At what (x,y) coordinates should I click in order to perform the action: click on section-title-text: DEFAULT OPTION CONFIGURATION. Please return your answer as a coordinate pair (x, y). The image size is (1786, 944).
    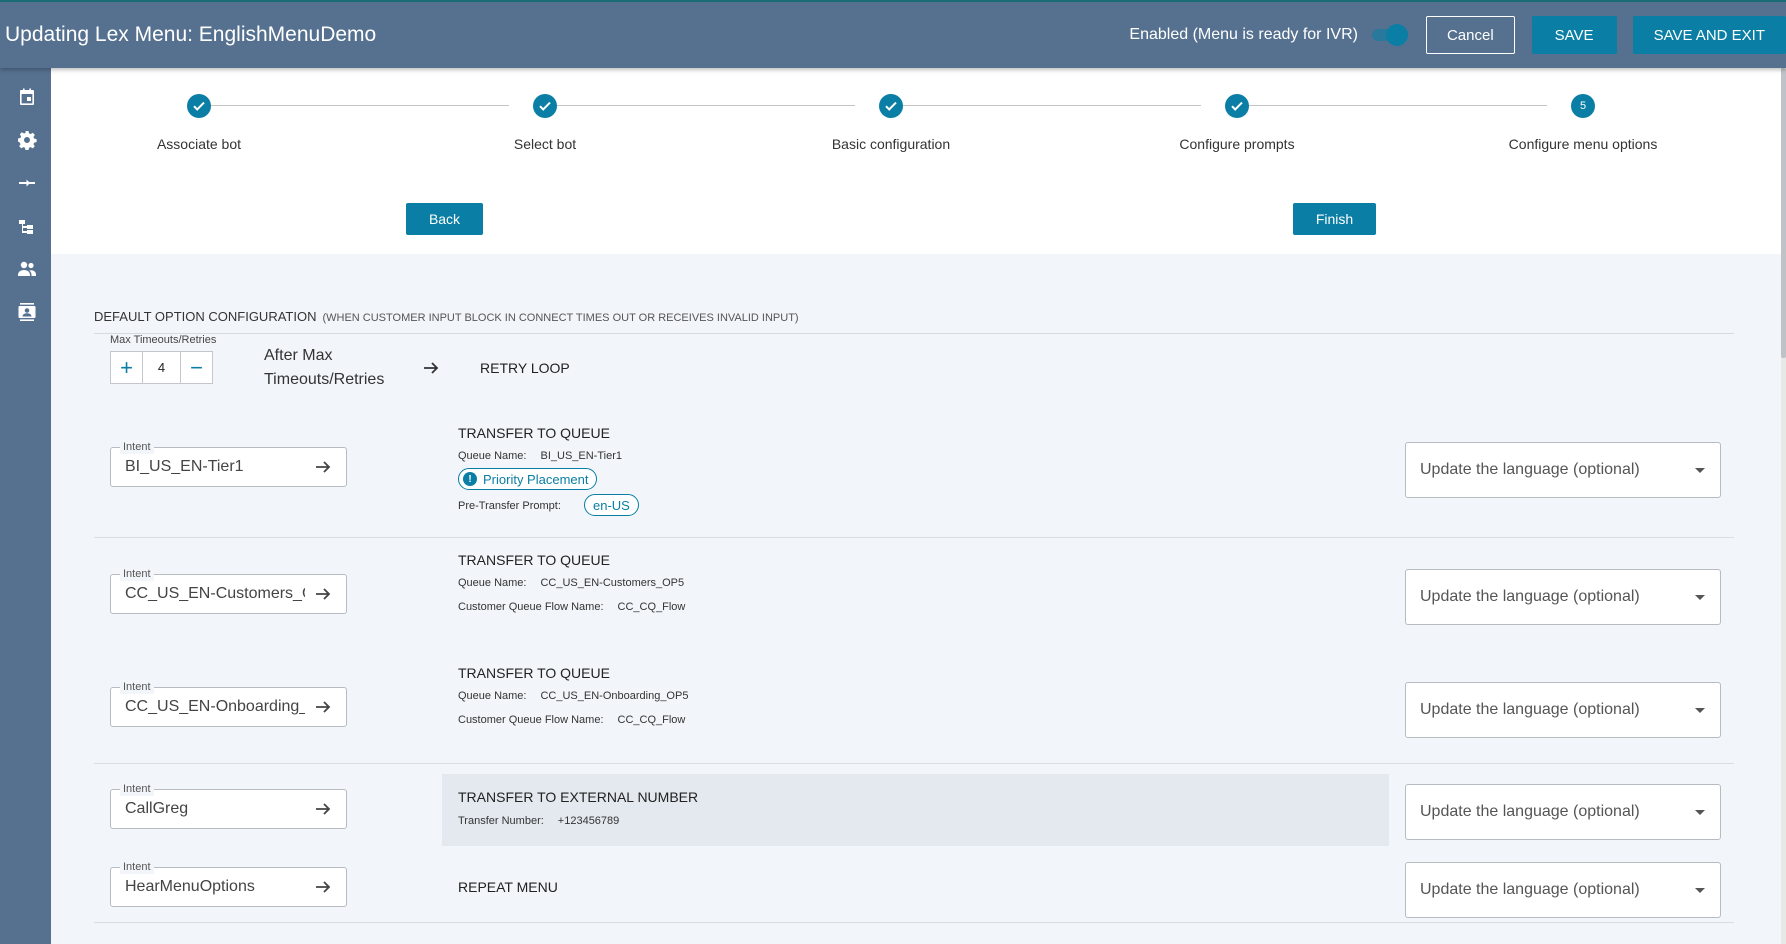
    Looking at the image, I should click on (205, 316).